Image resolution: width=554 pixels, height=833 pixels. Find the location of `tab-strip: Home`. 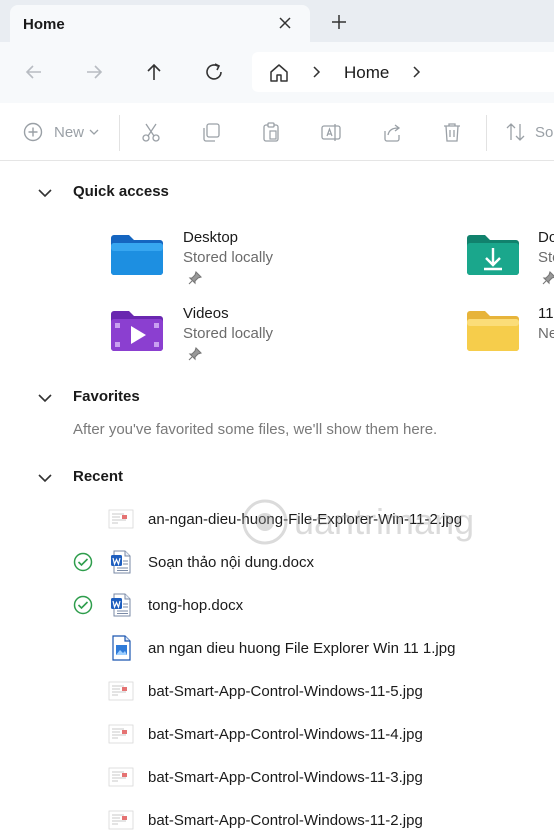

tab-strip: Home is located at coordinates (277, 21).